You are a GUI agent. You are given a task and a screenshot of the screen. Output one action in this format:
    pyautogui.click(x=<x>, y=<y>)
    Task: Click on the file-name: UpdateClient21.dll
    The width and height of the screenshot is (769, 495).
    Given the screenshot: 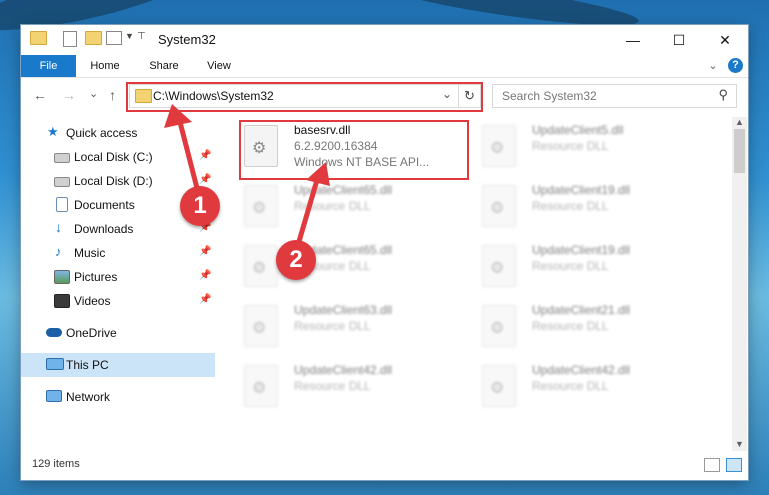 What is the action you would take?
    pyautogui.click(x=581, y=310)
    